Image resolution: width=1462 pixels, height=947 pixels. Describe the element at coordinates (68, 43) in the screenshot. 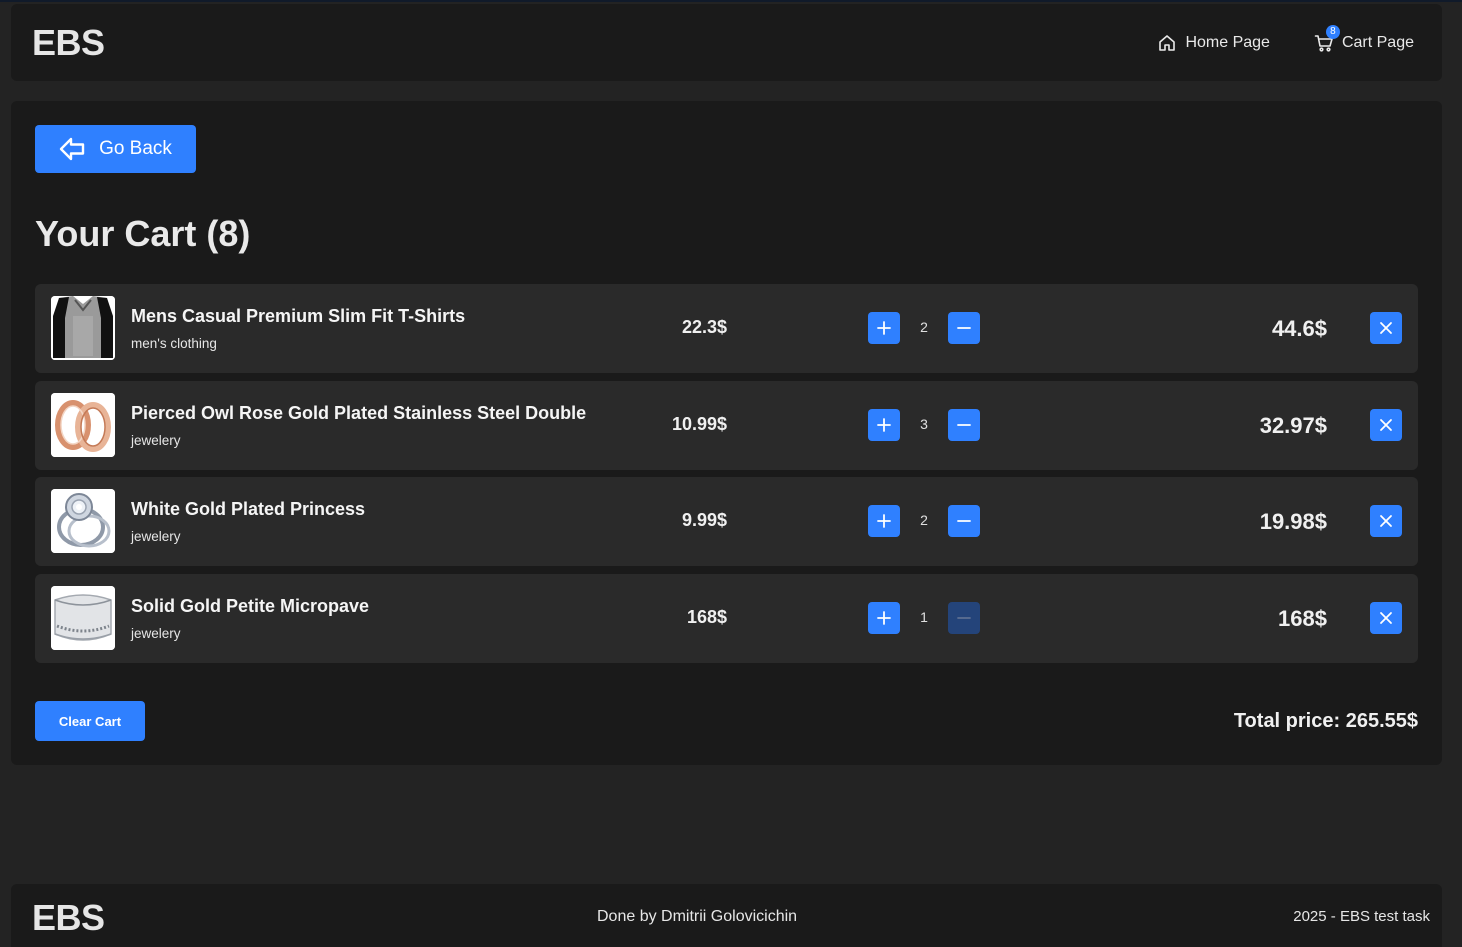

I see `logo: EBS` at that location.